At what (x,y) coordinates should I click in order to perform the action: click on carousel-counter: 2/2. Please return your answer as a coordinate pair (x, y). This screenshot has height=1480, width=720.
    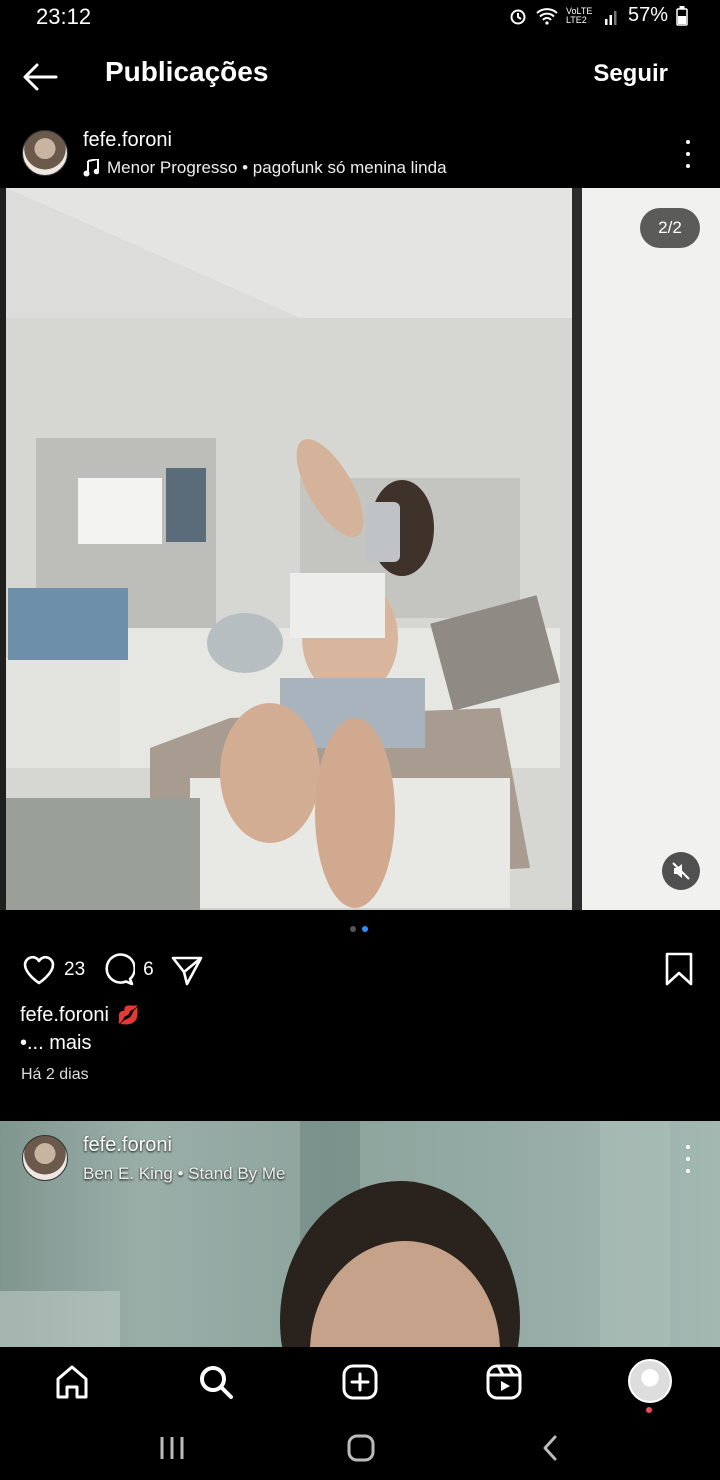
    Looking at the image, I should click on (670, 228).